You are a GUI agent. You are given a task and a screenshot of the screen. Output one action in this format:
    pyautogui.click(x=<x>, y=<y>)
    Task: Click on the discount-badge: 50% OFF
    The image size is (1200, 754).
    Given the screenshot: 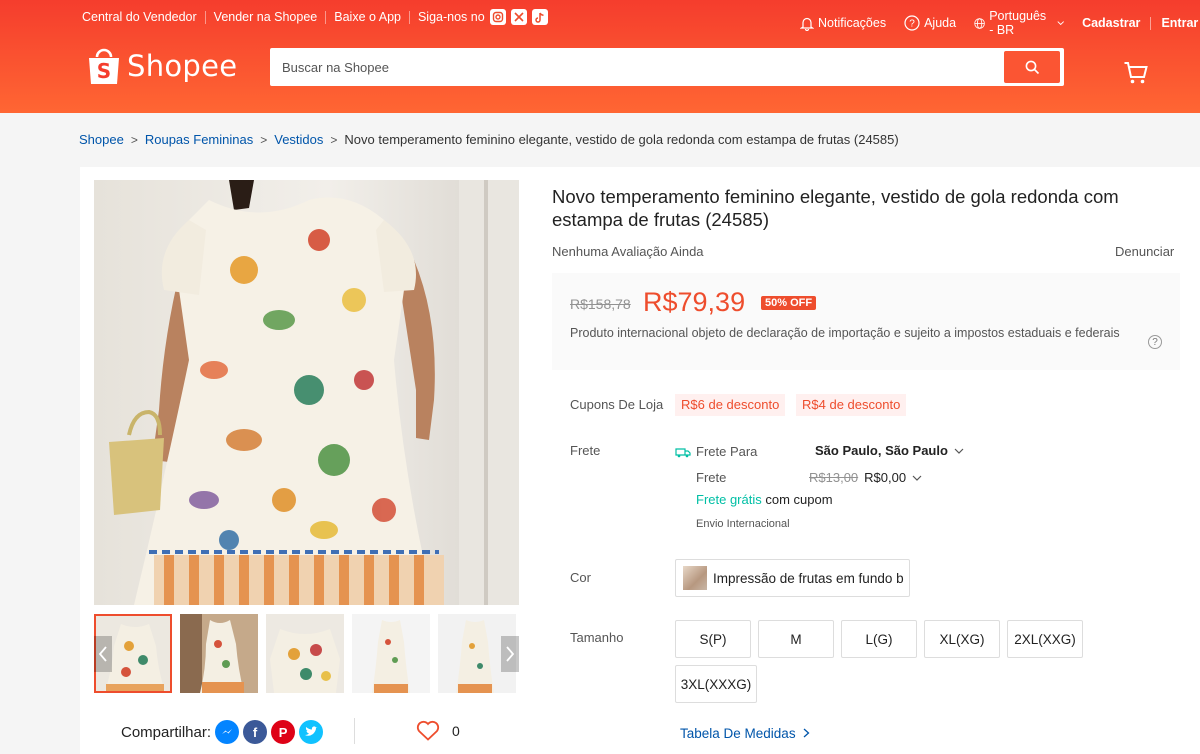 What is the action you would take?
    pyautogui.click(x=789, y=303)
    